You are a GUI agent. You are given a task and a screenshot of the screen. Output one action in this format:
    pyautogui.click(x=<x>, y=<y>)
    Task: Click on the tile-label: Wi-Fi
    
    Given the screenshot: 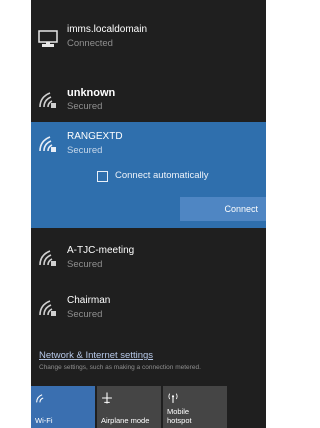 What is the action you would take?
    pyautogui.click(x=44, y=420)
    